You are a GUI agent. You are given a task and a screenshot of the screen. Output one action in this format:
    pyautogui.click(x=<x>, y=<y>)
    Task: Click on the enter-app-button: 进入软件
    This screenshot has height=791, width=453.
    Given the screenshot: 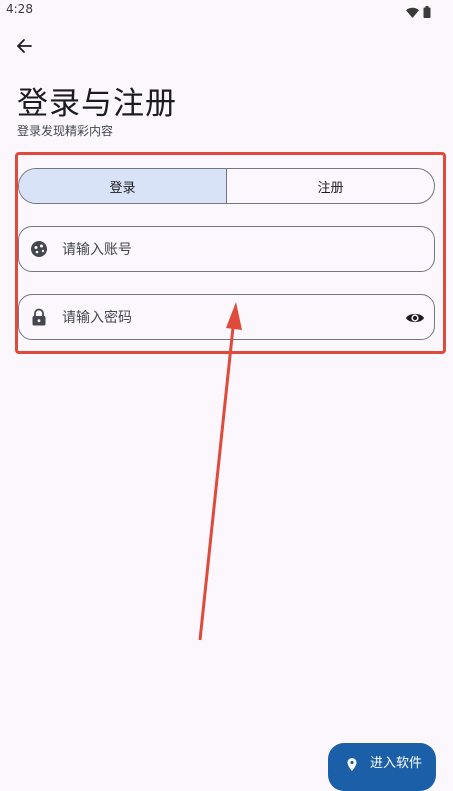 What is the action you would take?
    pyautogui.click(x=382, y=767)
    